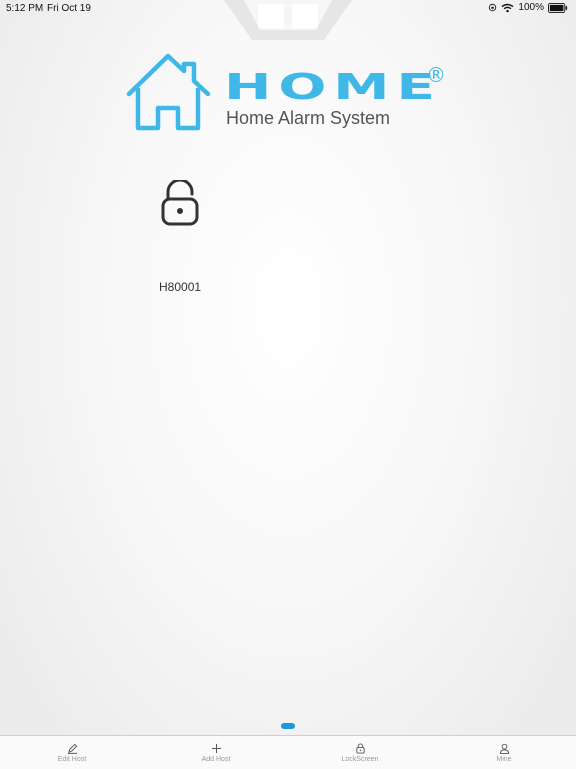 The width and height of the screenshot is (576, 769). I want to click on tab-add-host: Add Host, so click(216, 752).